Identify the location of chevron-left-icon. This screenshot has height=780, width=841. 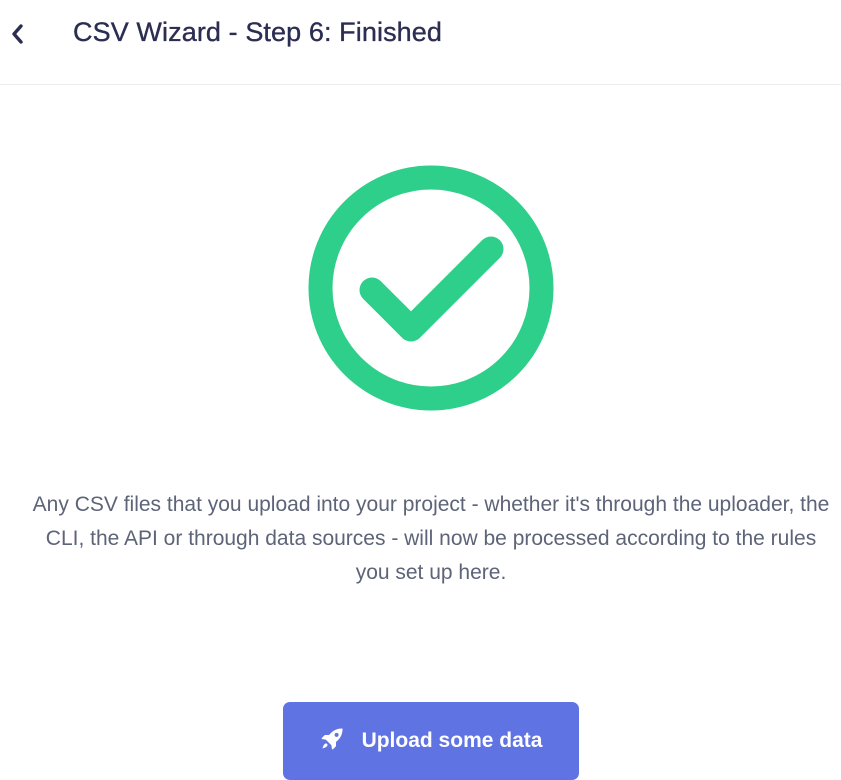
(17, 34).